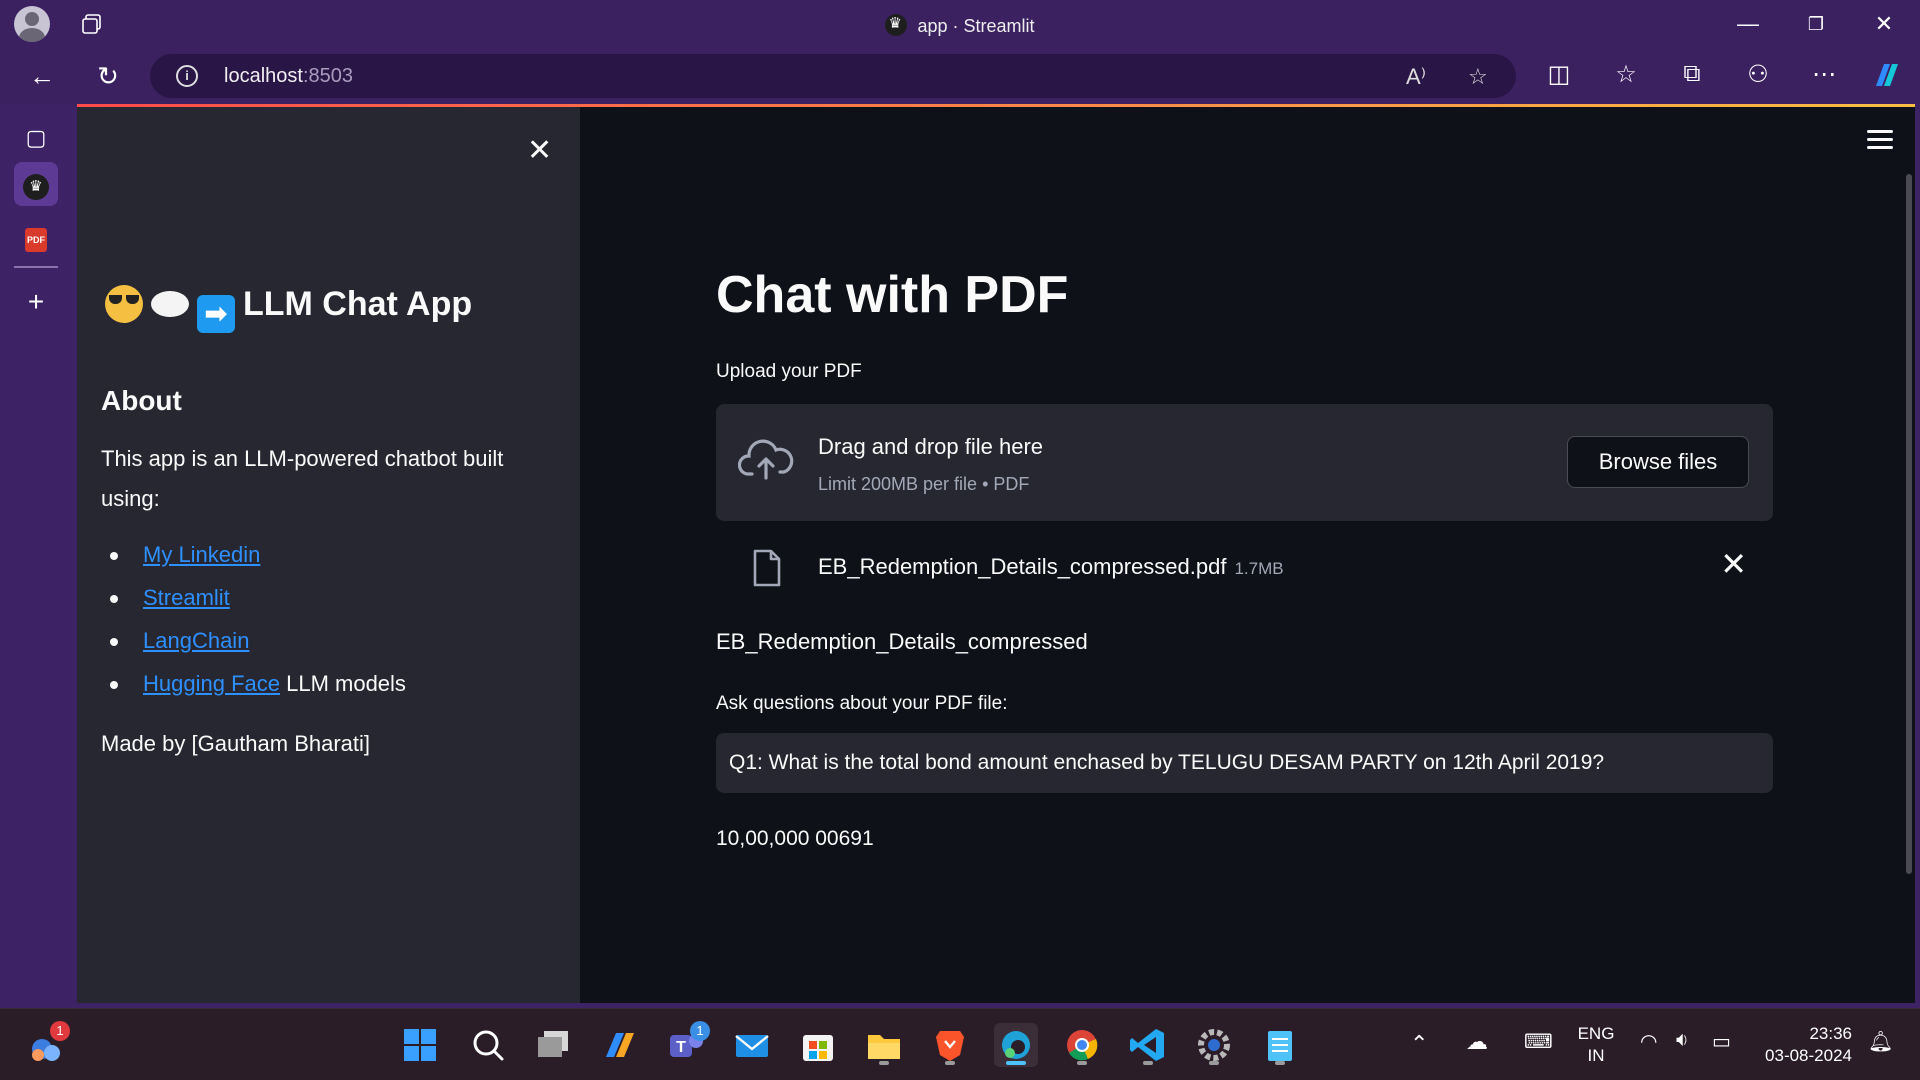 Image resolution: width=1920 pixels, height=1080 pixels. I want to click on browse-files-button: Browse files, so click(1658, 462).